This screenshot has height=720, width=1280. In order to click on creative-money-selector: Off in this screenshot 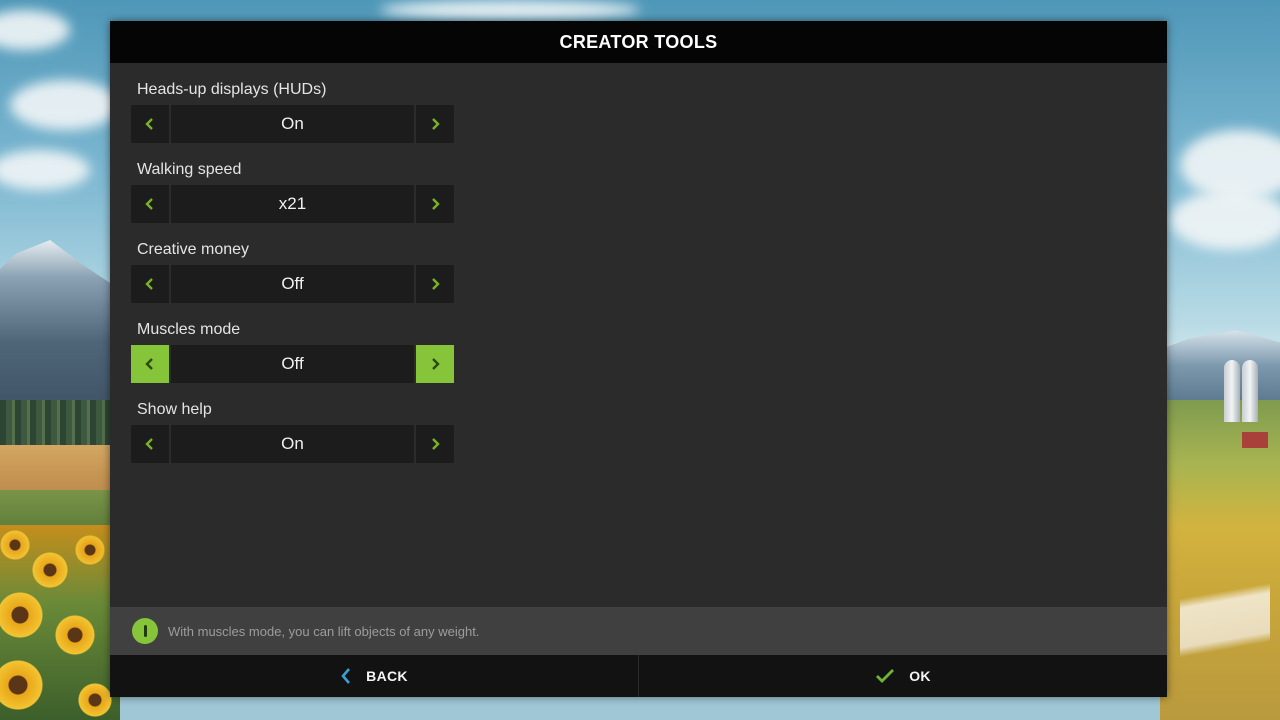, I will do `click(292, 284)`.